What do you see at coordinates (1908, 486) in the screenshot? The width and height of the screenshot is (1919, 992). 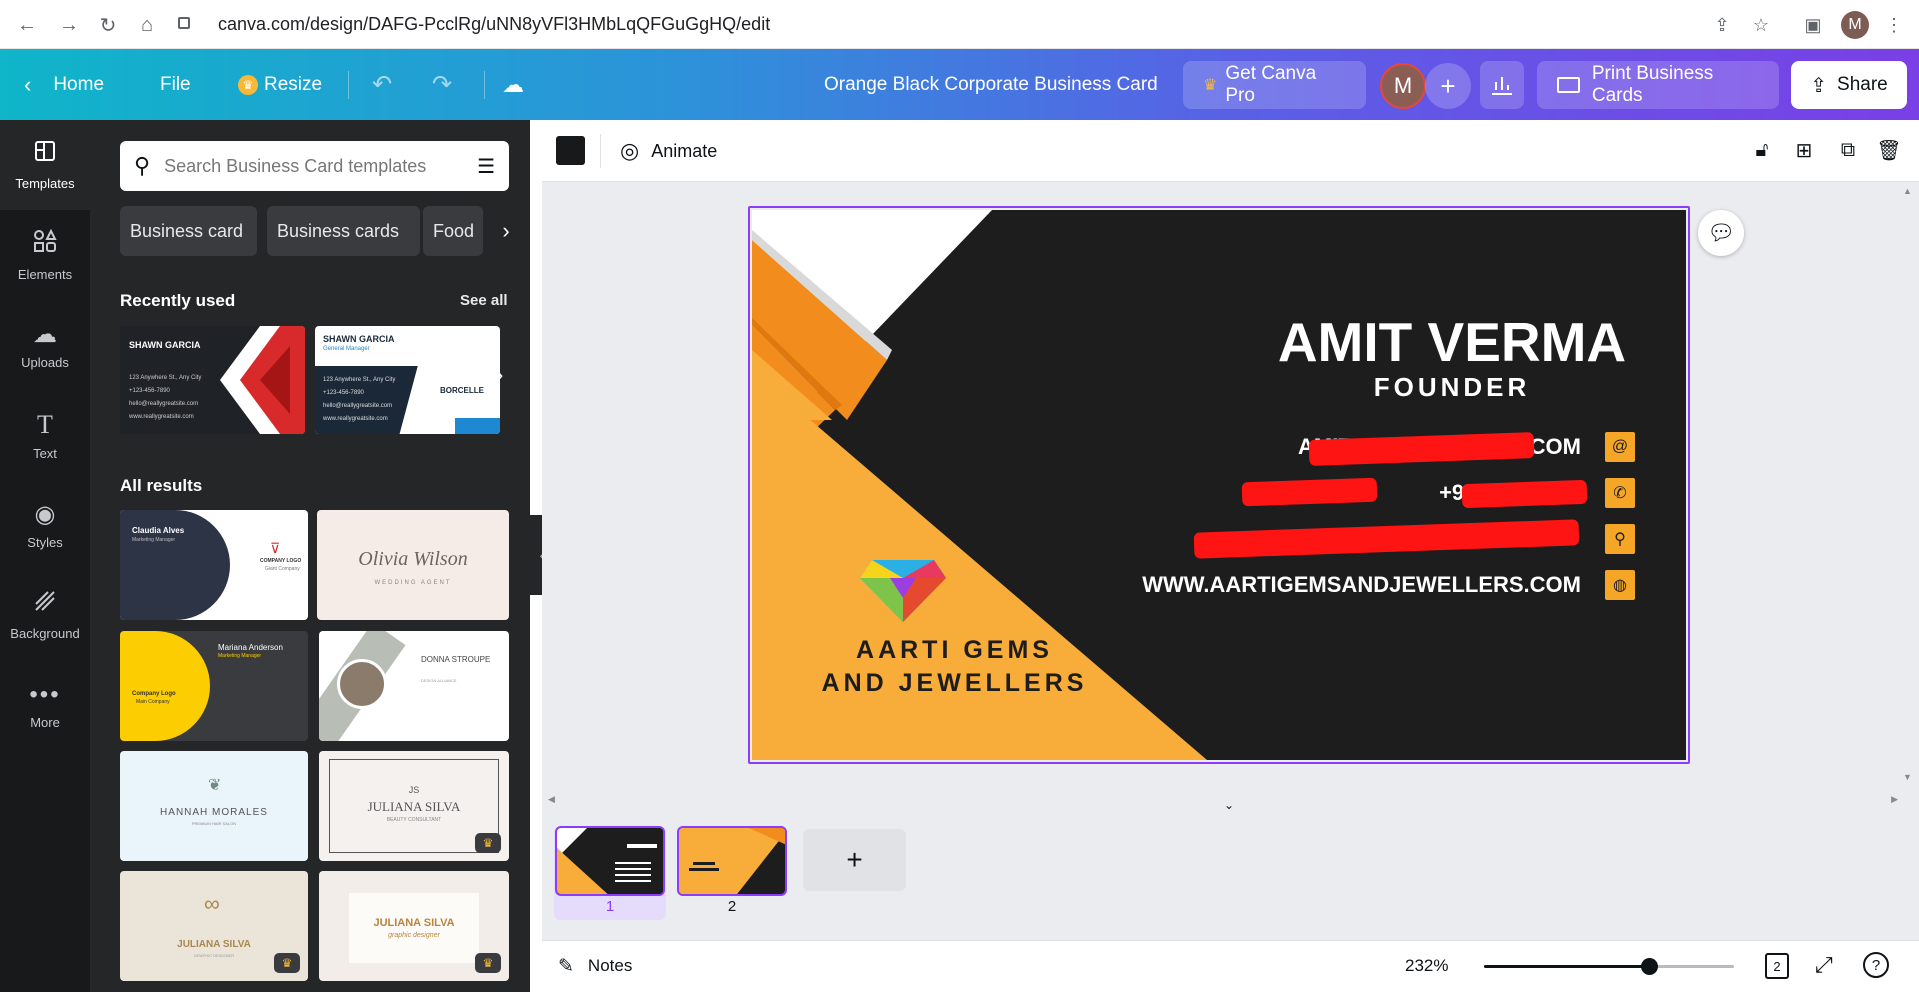 I see `vertical-scrollbar: ▲ ▼` at bounding box center [1908, 486].